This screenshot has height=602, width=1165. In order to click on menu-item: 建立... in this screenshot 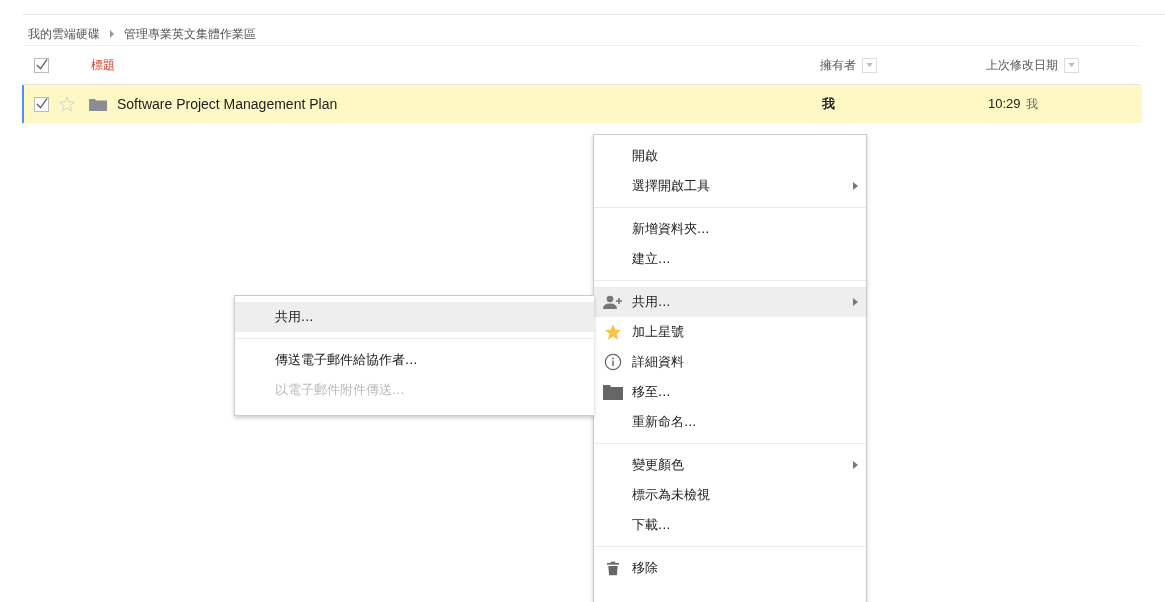, I will do `click(730, 259)`.